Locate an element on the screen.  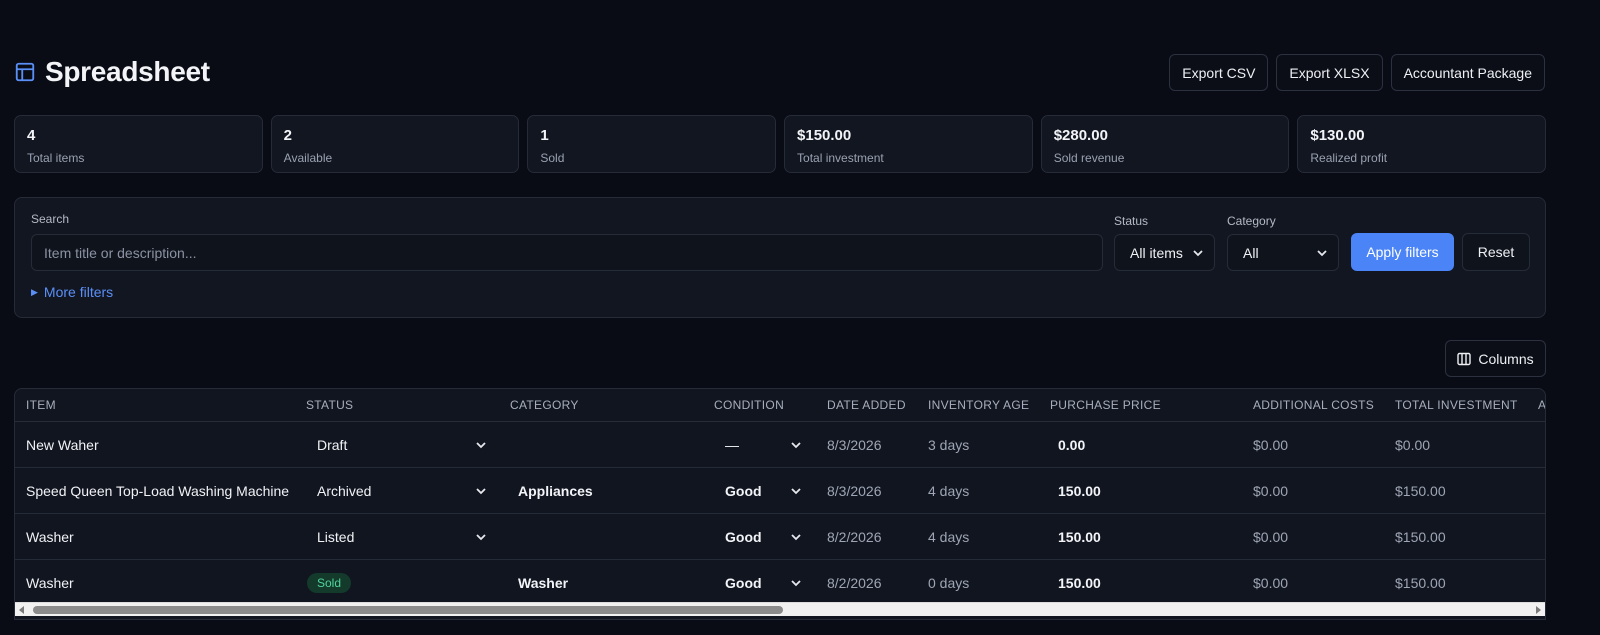
status-badge: Sold is located at coordinates (329, 583).